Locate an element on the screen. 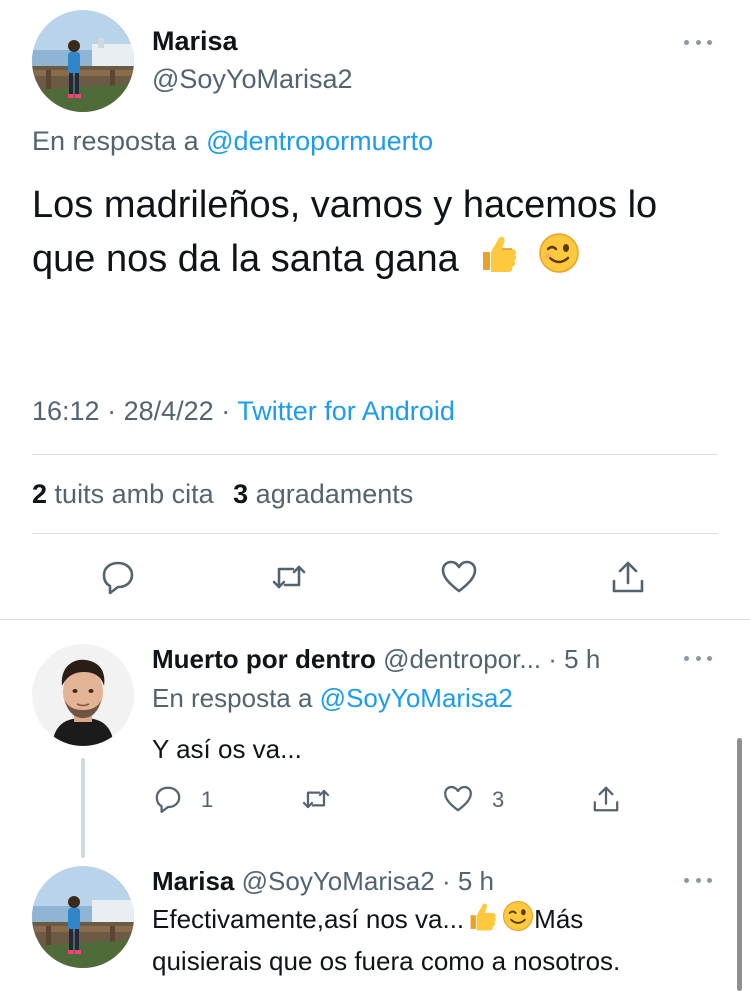 The width and height of the screenshot is (750, 991). likes-stat: 3 agradaments is located at coordinates (323, 494).